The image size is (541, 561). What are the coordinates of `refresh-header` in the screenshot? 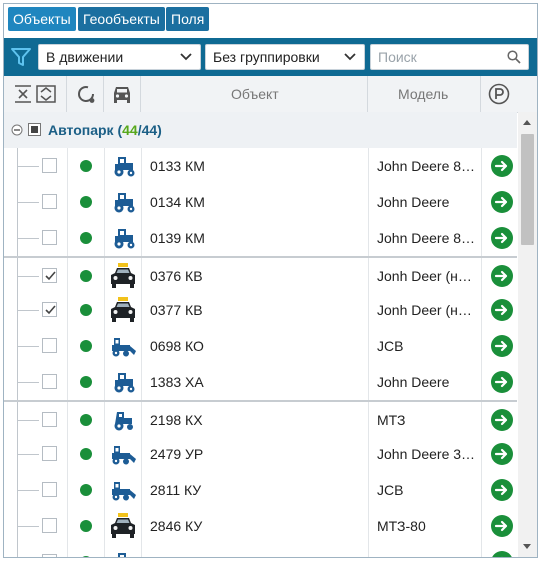 It's located at (85, 94).